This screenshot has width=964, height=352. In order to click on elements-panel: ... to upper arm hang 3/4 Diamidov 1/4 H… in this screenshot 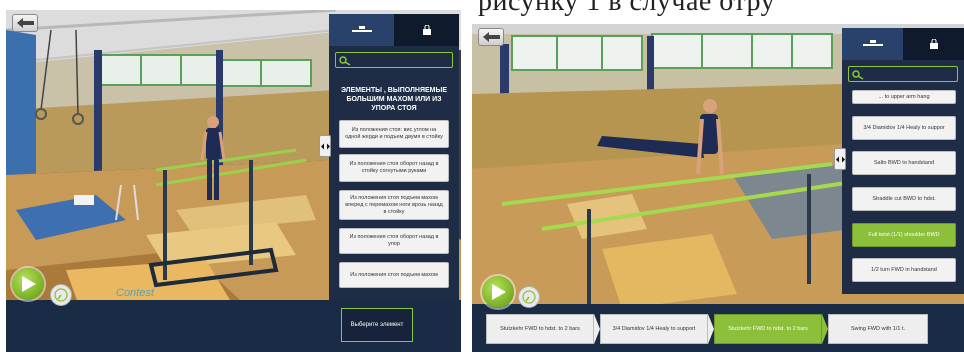, I will do `click(903, 161)`.